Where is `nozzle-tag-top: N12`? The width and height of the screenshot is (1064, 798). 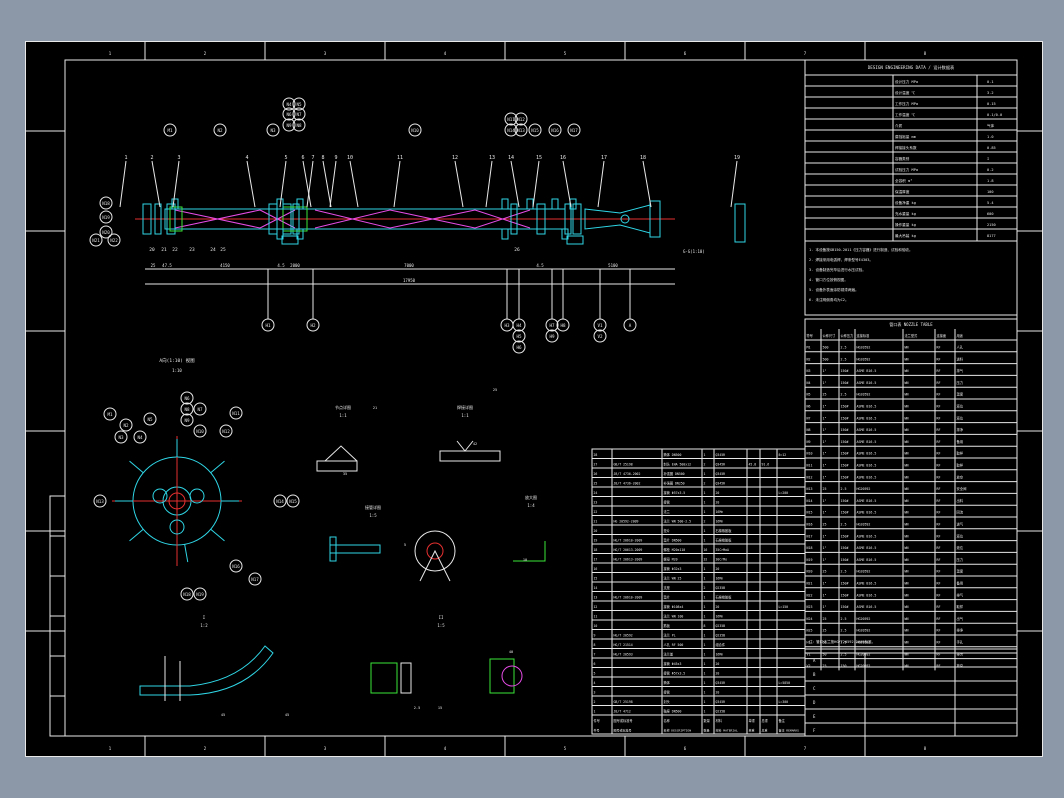
nozzle-tag-top: N12 is located at coordinates (521, 119).